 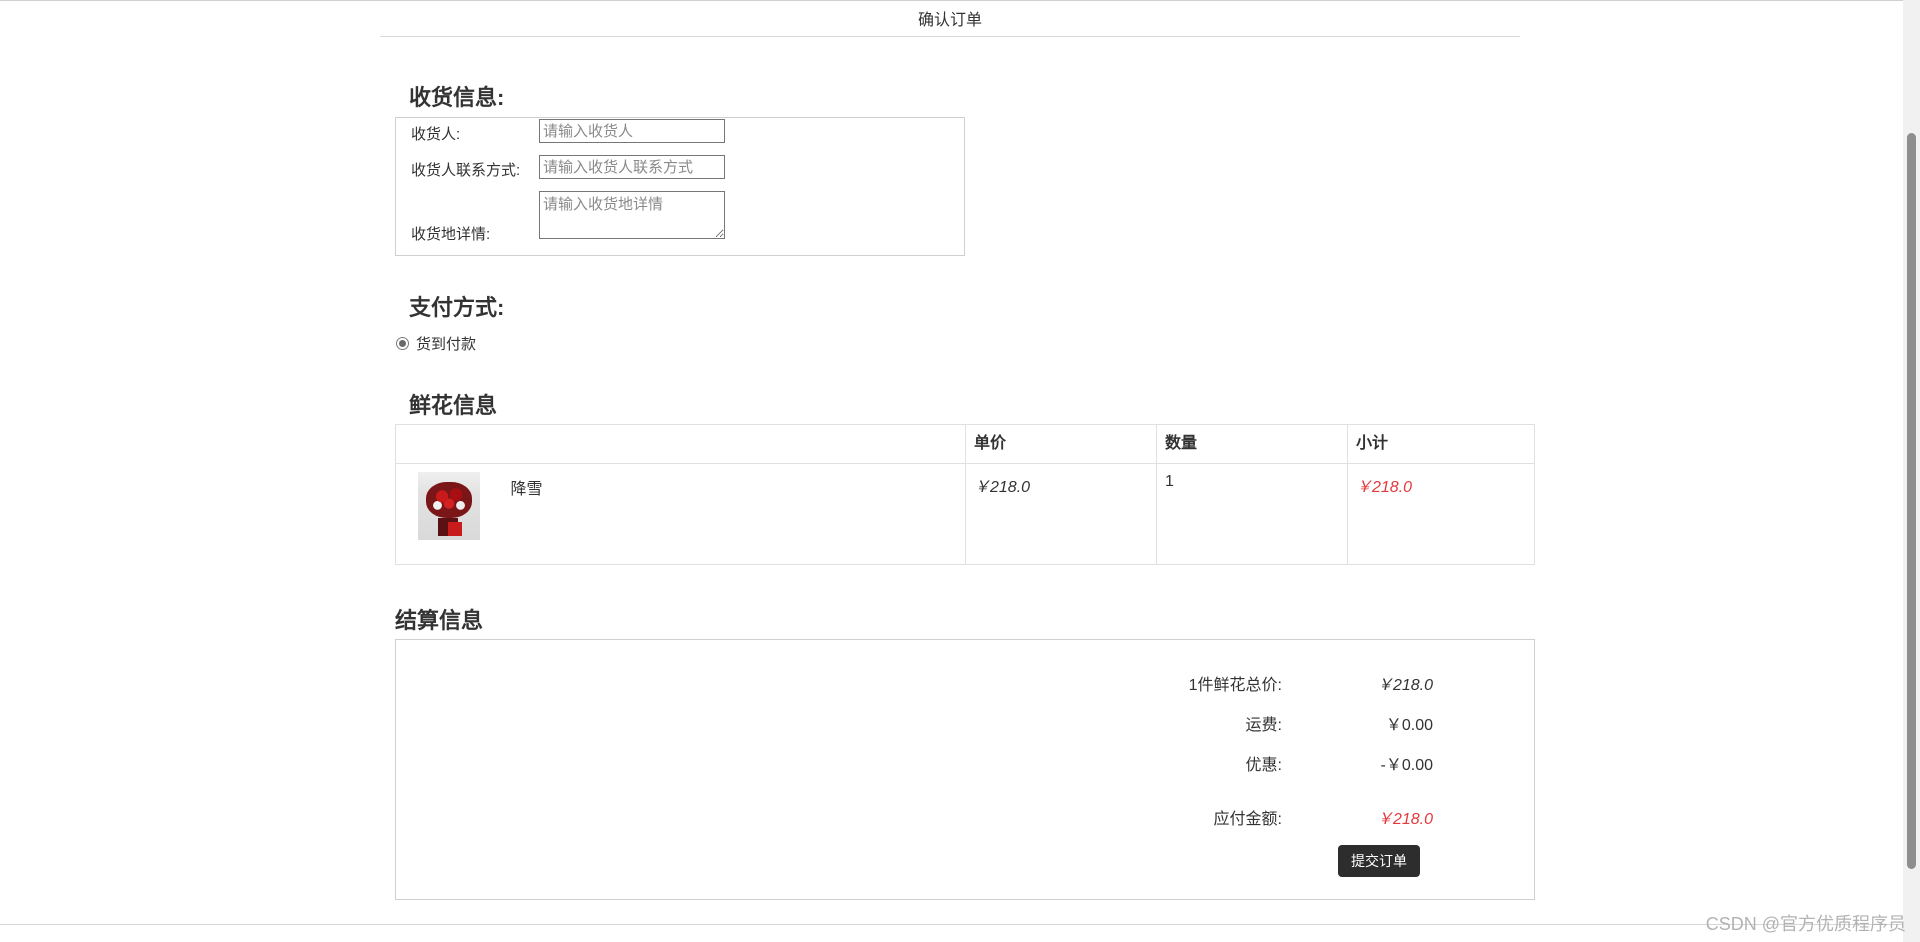 I want to click on receiver-address-label: 收货地详情:, so click(x=451, y=234).